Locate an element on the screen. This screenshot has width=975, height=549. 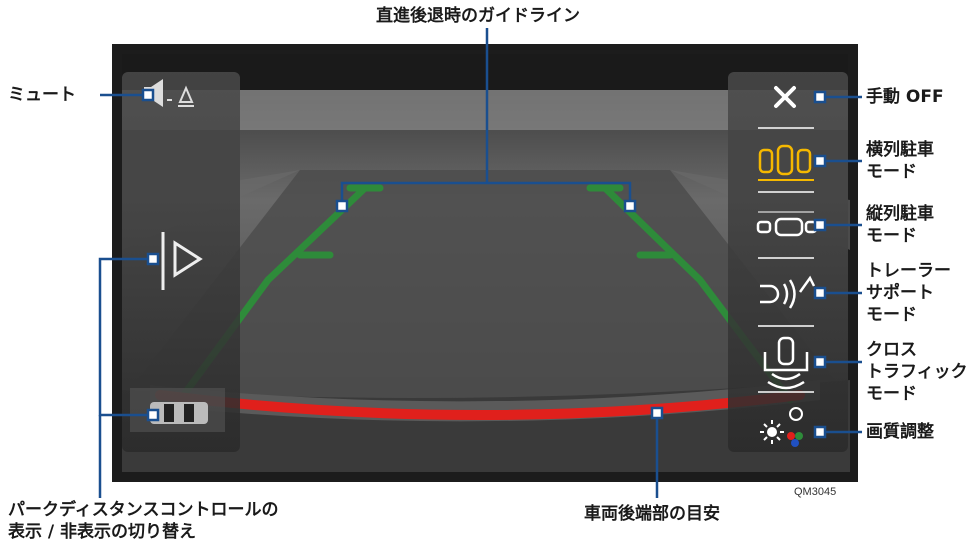
parallel-parking-mode-button is located at coordinates (786, 162).